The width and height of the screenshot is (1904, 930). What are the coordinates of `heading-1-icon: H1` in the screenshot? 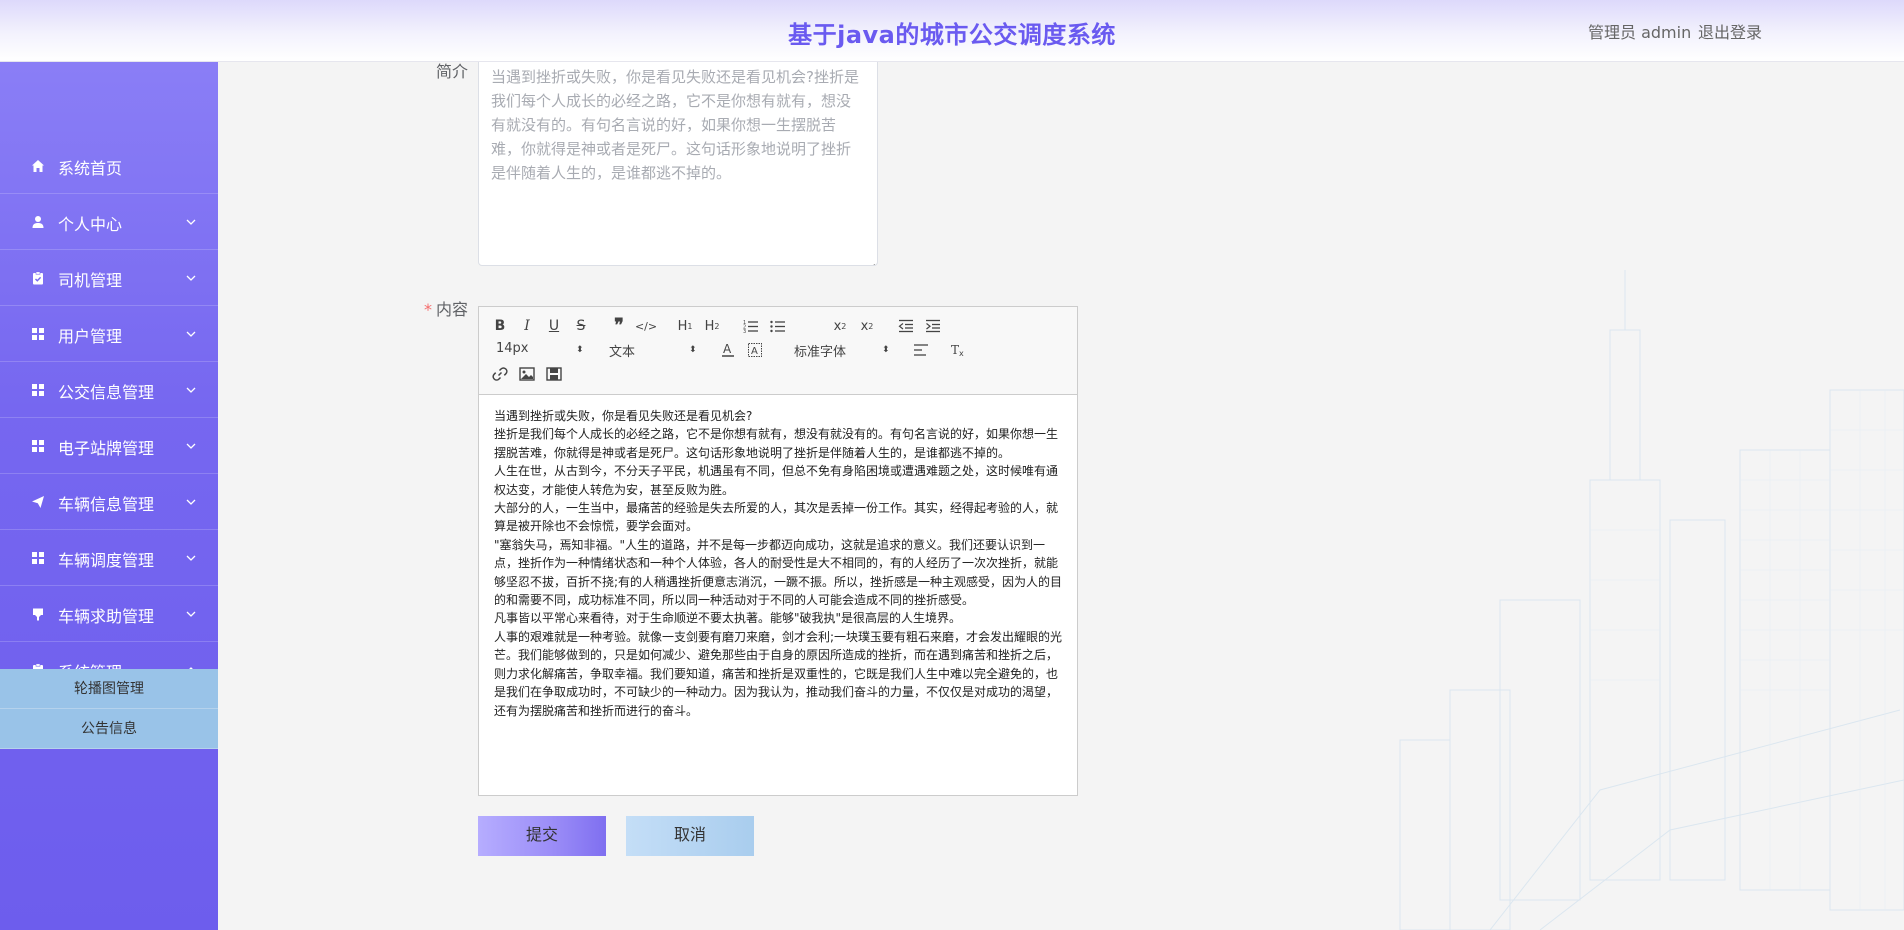 It's located at (685, 326).